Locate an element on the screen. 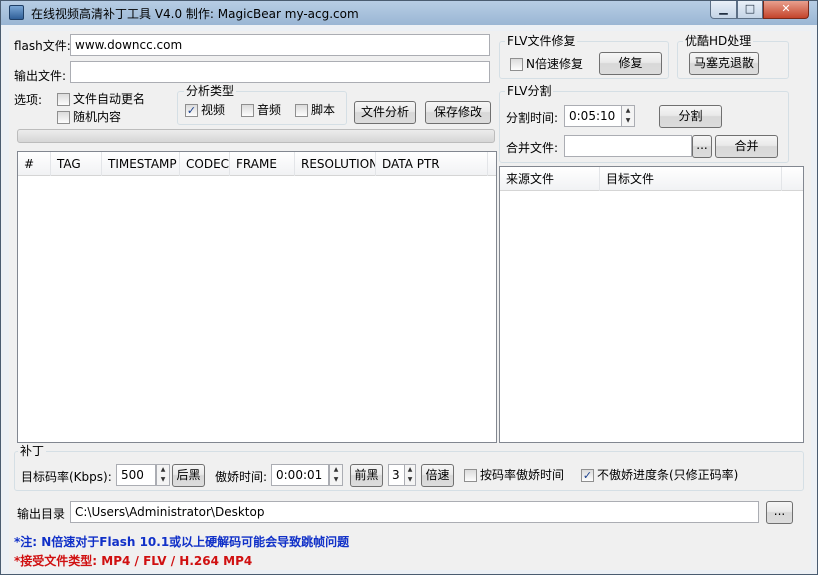 The width and height of the screenshot is (818, 575). by-bitrate-label: 按码率傲娇时间 is located at coordinates (522, 475).